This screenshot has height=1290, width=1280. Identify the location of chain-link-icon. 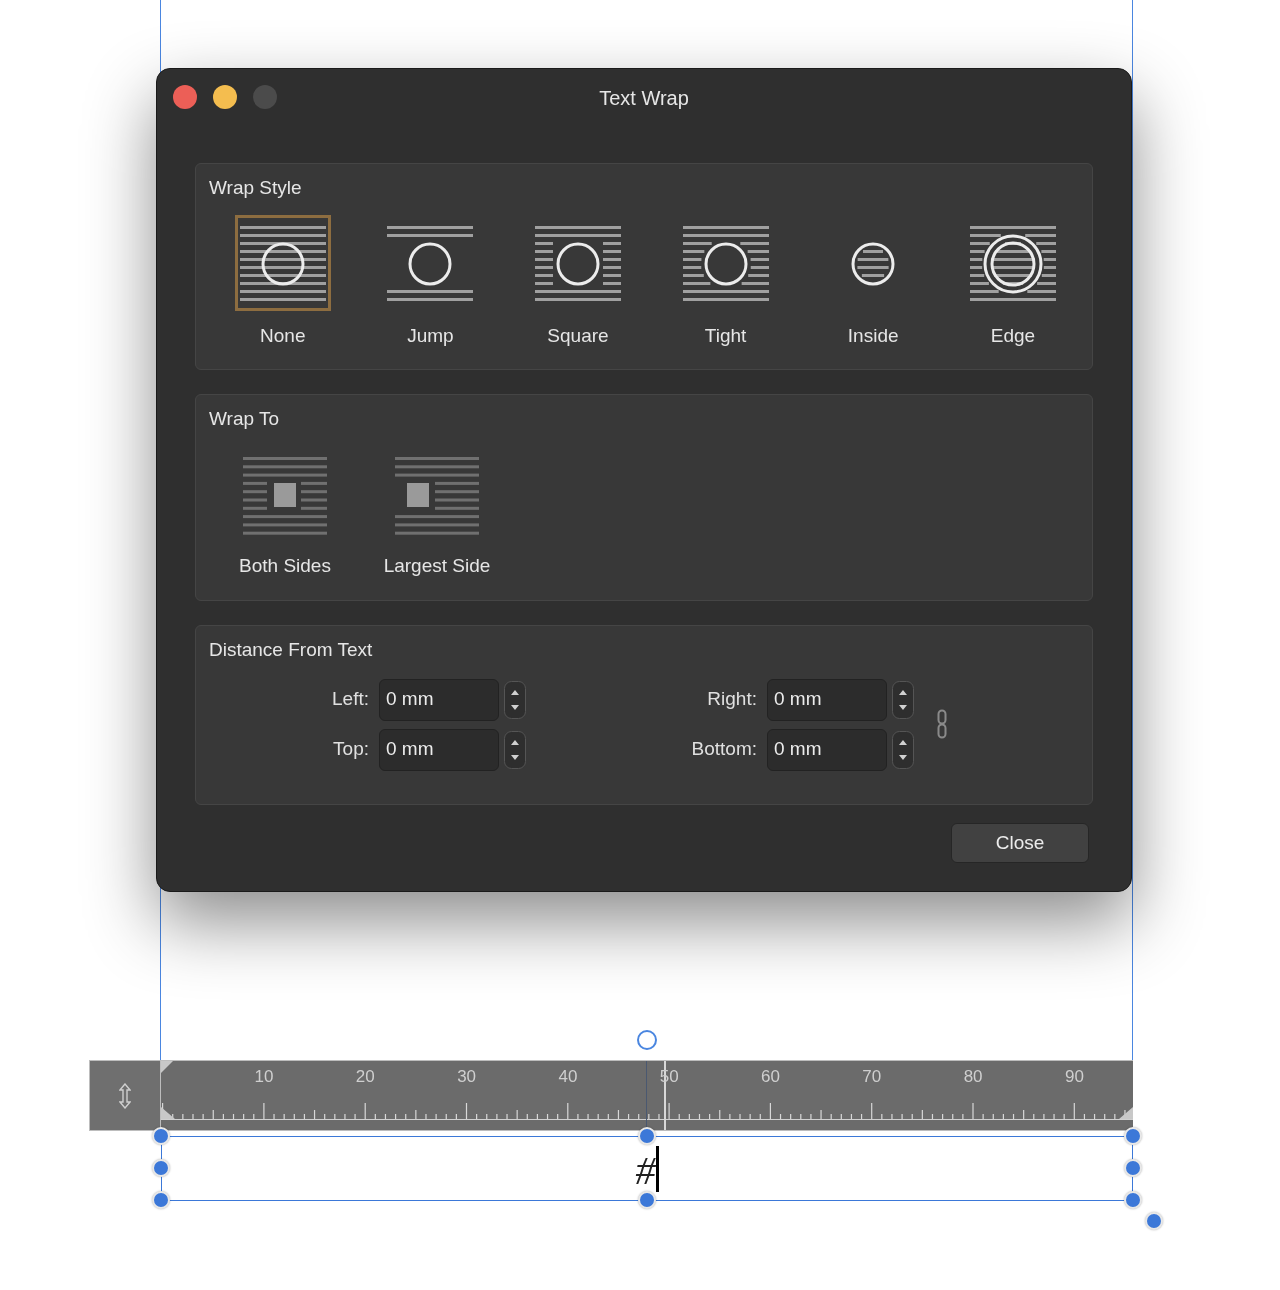
(942, 723).